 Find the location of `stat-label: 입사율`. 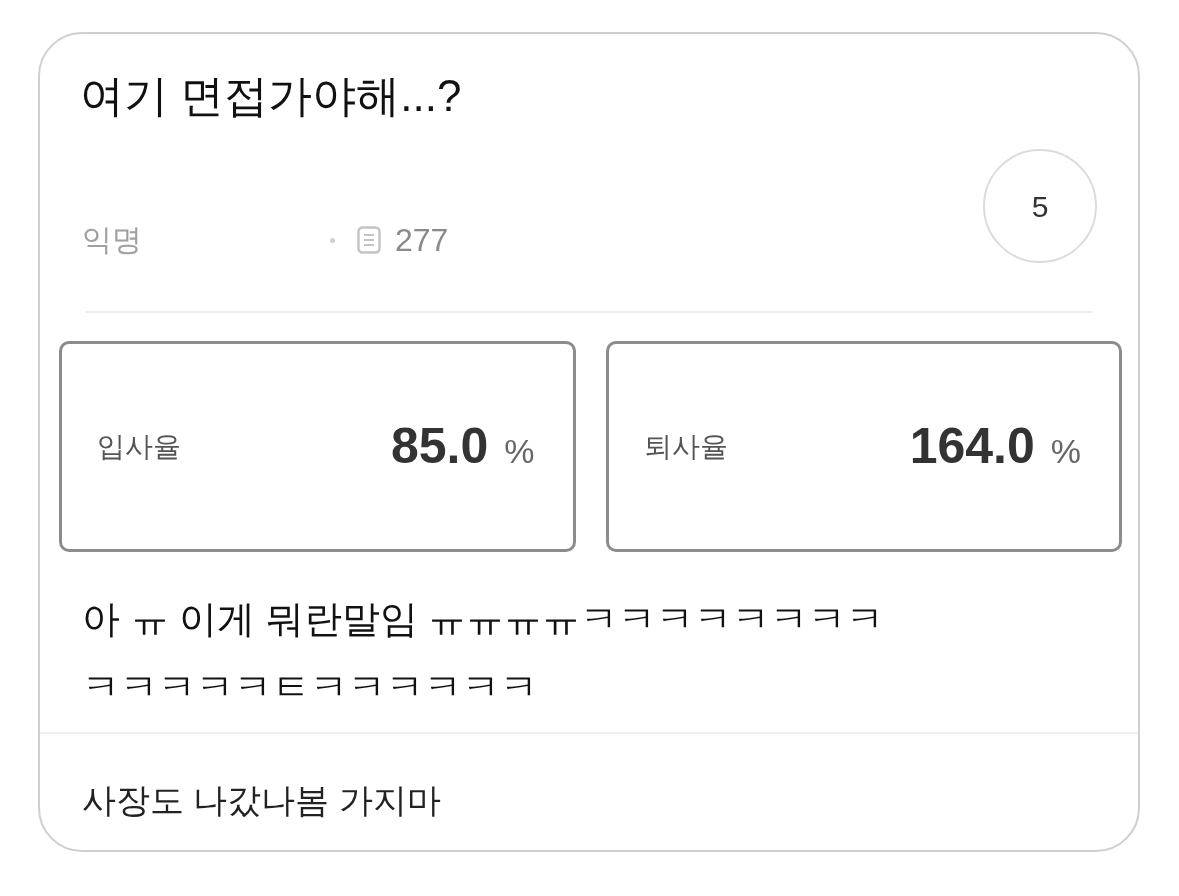

stat-label: 입사율 is located at coordinates (139, 446).